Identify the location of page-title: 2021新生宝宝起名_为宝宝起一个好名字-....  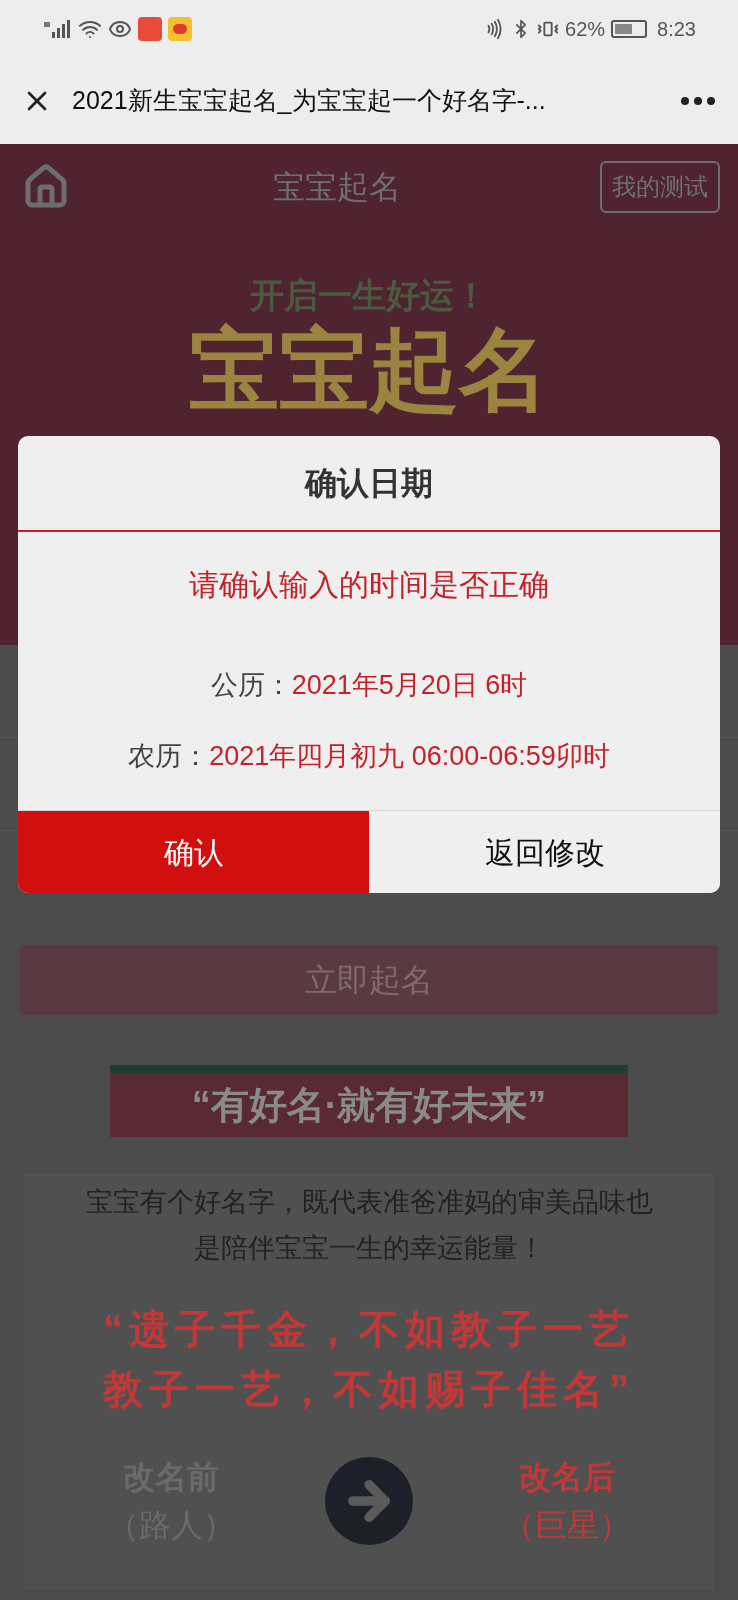
(309, 101).